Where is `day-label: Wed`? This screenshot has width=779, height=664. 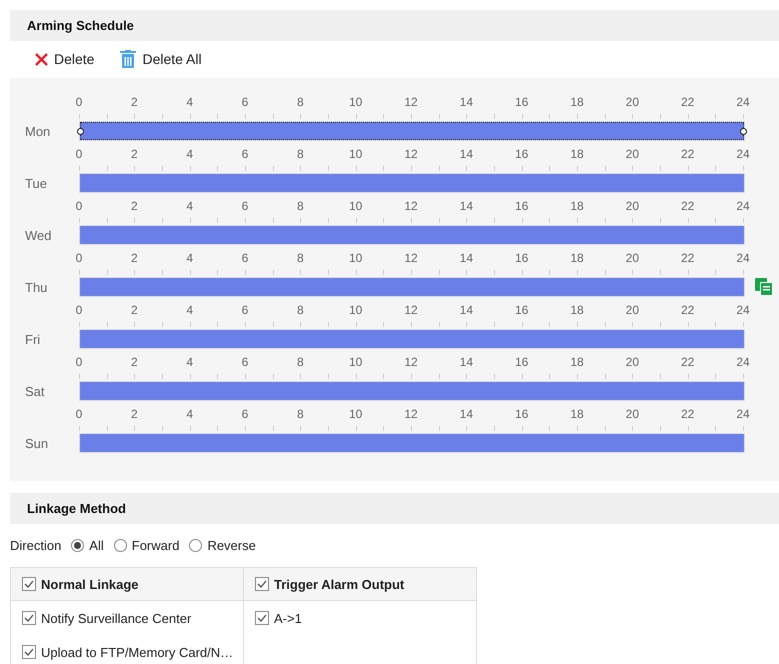 day-label: Wed is located at coordinates (38, 235).